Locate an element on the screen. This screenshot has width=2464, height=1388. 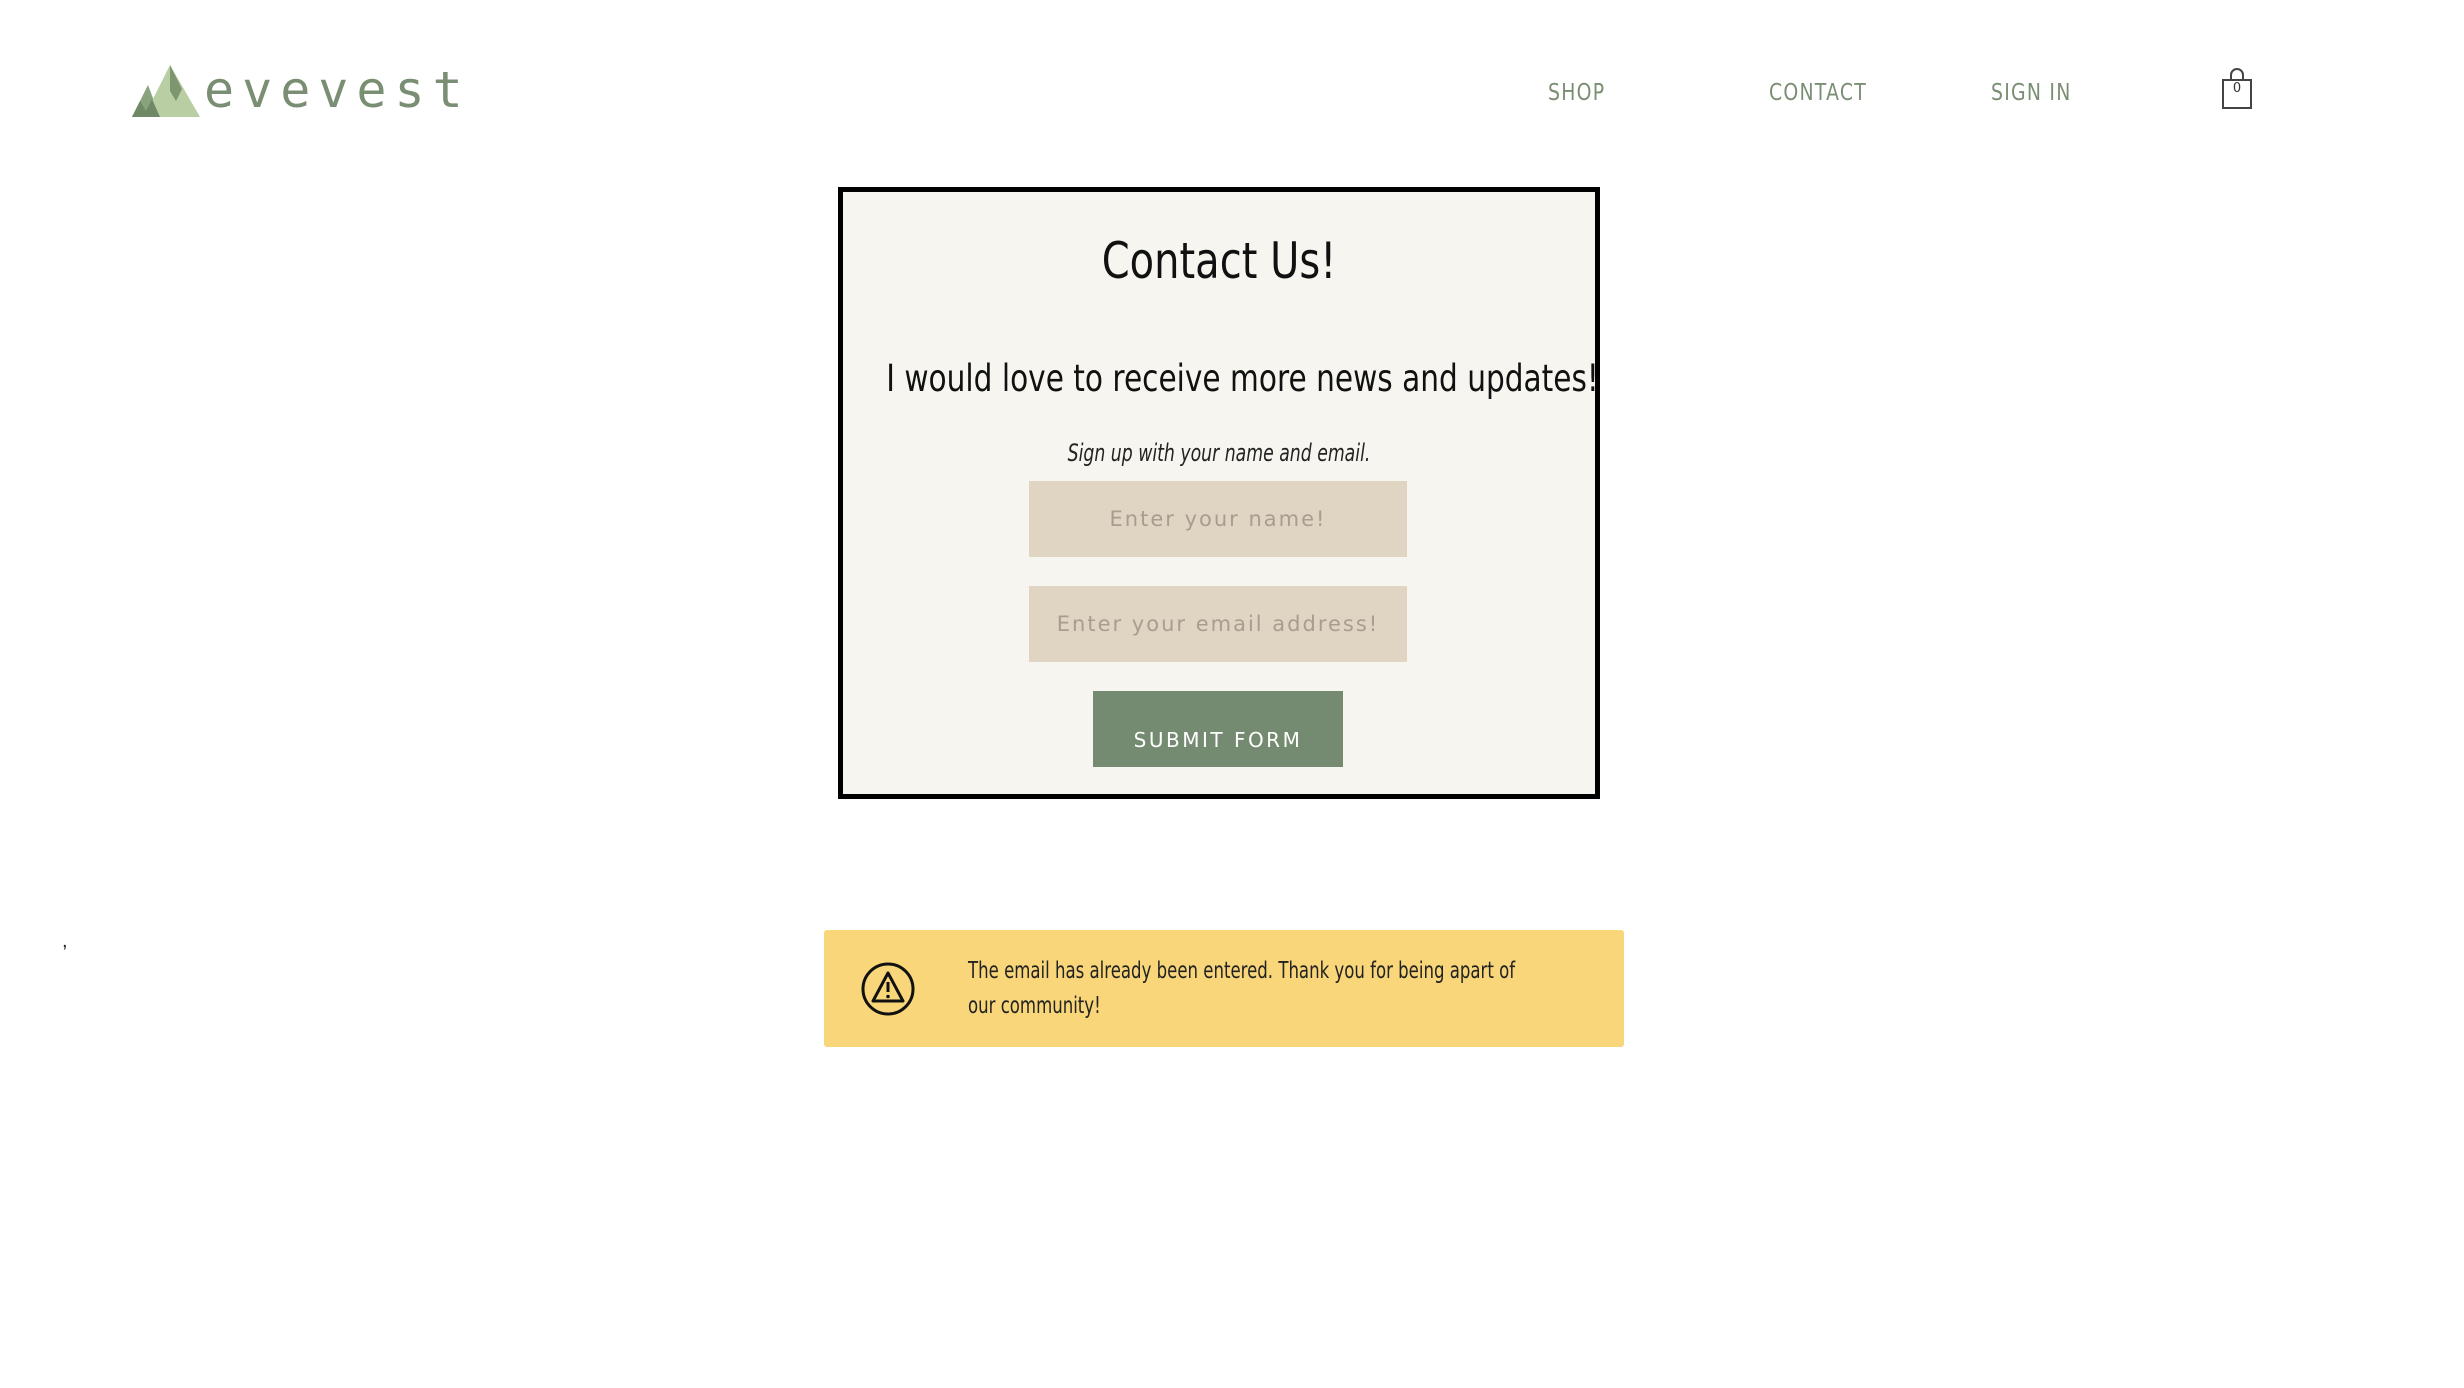
cart-count: 0 is located at coordinates (2237, 88).